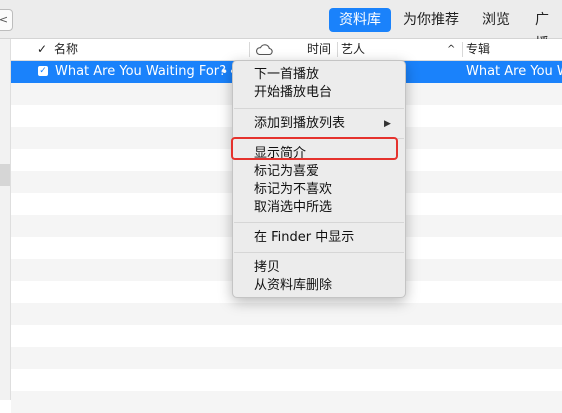 This screenshot has height=413, width=562. I want to click on tab-browse: 浏览, so click(496, 20).